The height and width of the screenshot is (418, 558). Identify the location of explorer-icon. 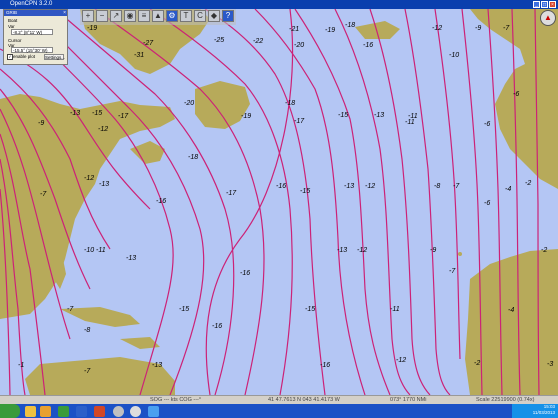
(45, 411).